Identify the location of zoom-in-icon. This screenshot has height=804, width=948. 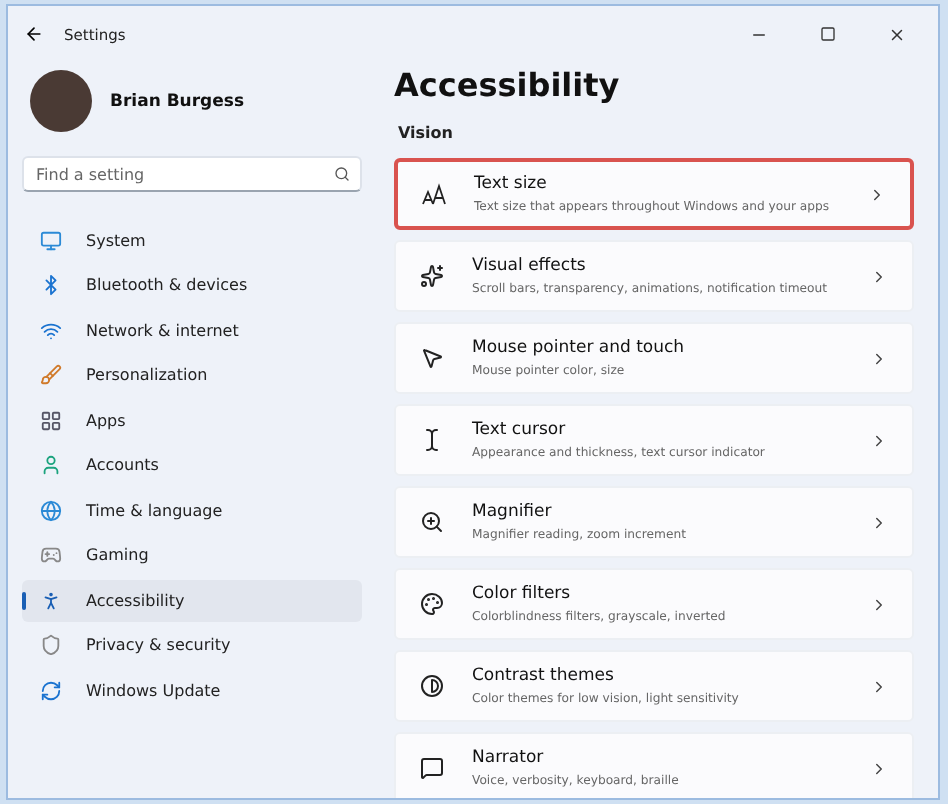
(432, 522).